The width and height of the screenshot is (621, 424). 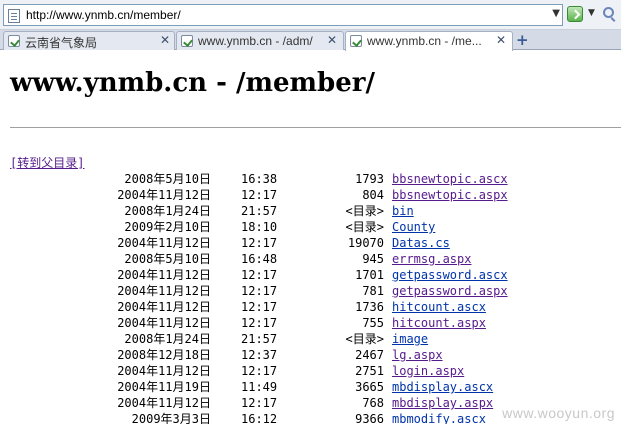 What do you see at coordinates (259, 227) in the screenshot?
I see `entry-time: 18:10` at bounding box center [259, 227].